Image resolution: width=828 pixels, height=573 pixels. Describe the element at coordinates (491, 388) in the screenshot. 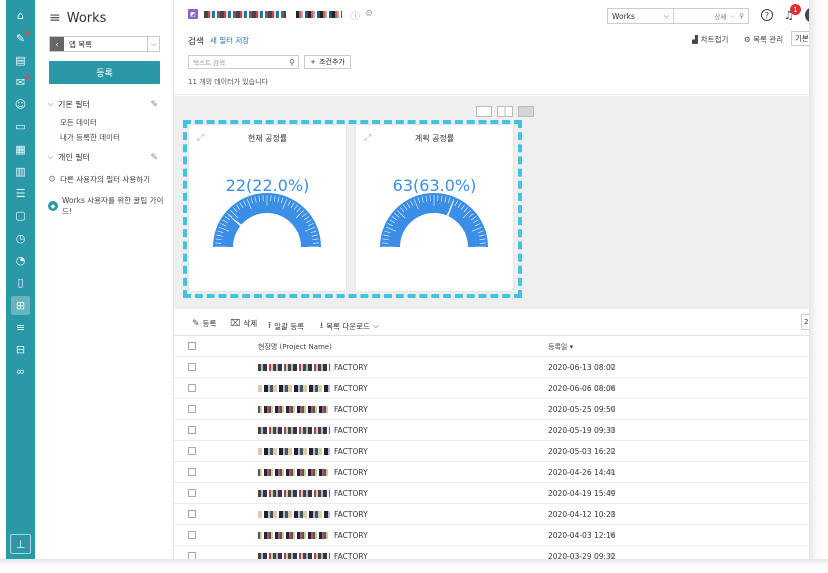

I see `table-row: FACTORY 2020-06-06 08:06 ⧉` at that location.